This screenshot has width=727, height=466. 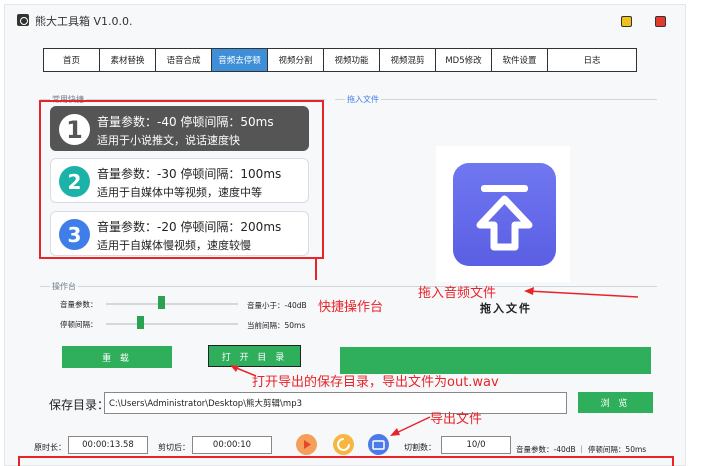 What do you see at coordinates (626, 21) in the screenshot?
I see `minimize-button` at bounding box center [626, 21].